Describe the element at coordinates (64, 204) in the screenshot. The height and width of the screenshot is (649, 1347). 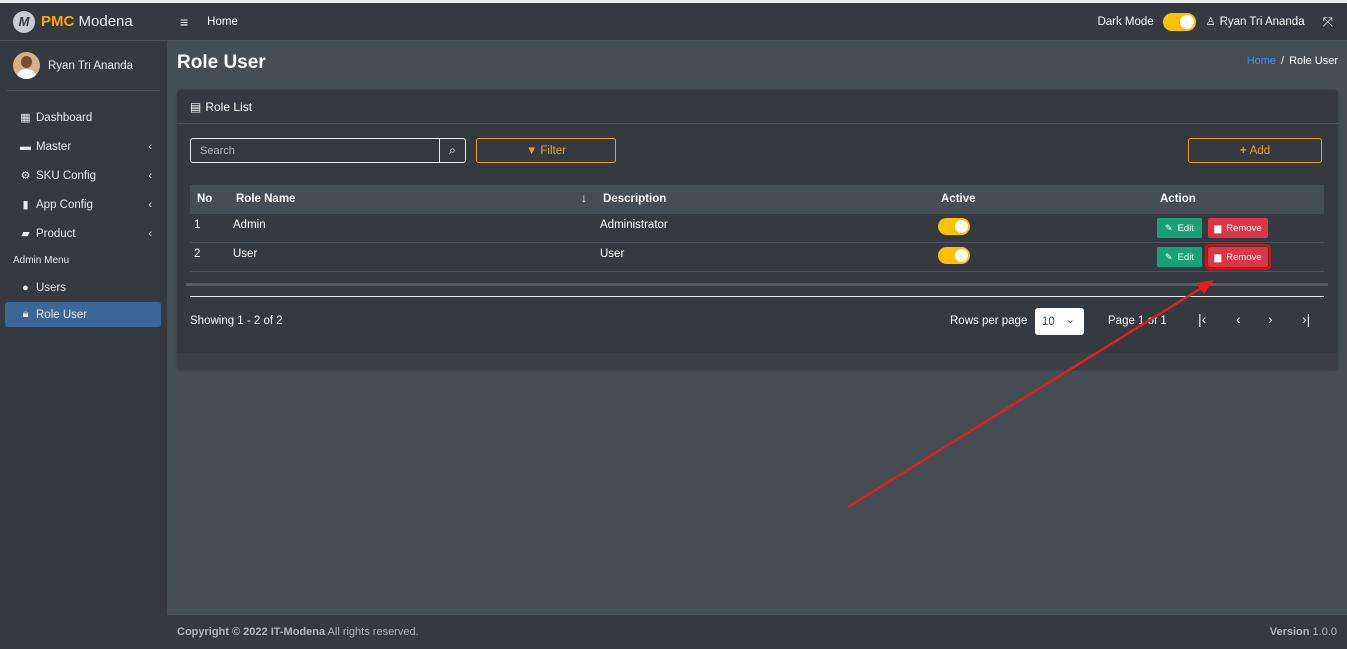
I see `sidebar-item-label: App Config` at that location.